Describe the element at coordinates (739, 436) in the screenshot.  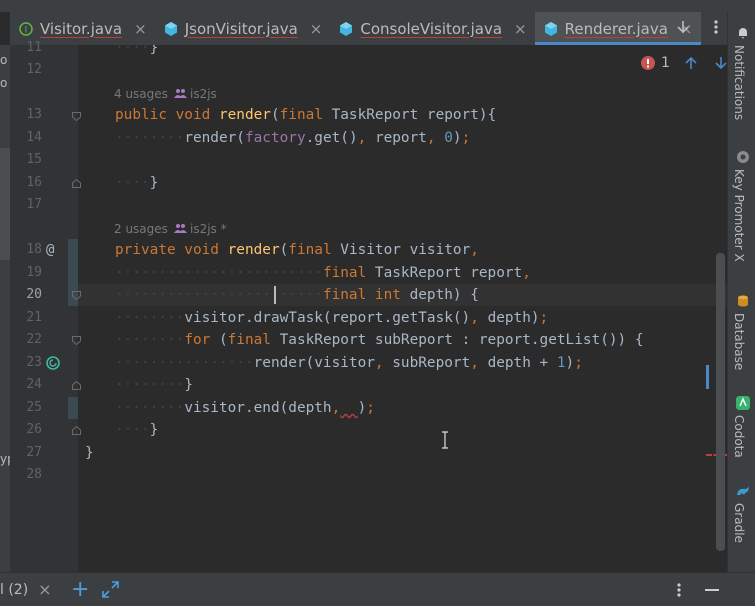
I see `codota-tool: Codota` at that location.